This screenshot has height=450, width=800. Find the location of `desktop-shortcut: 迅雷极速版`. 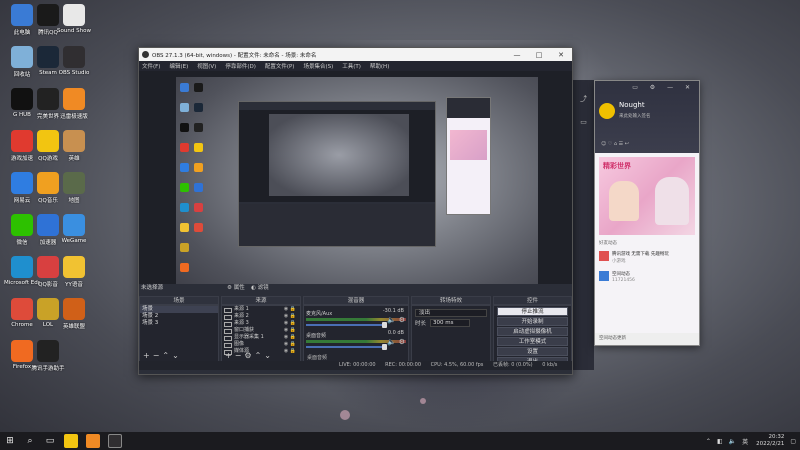

desktop-shortcut: 迅雷极速版 is located at coordinates (74, 108).